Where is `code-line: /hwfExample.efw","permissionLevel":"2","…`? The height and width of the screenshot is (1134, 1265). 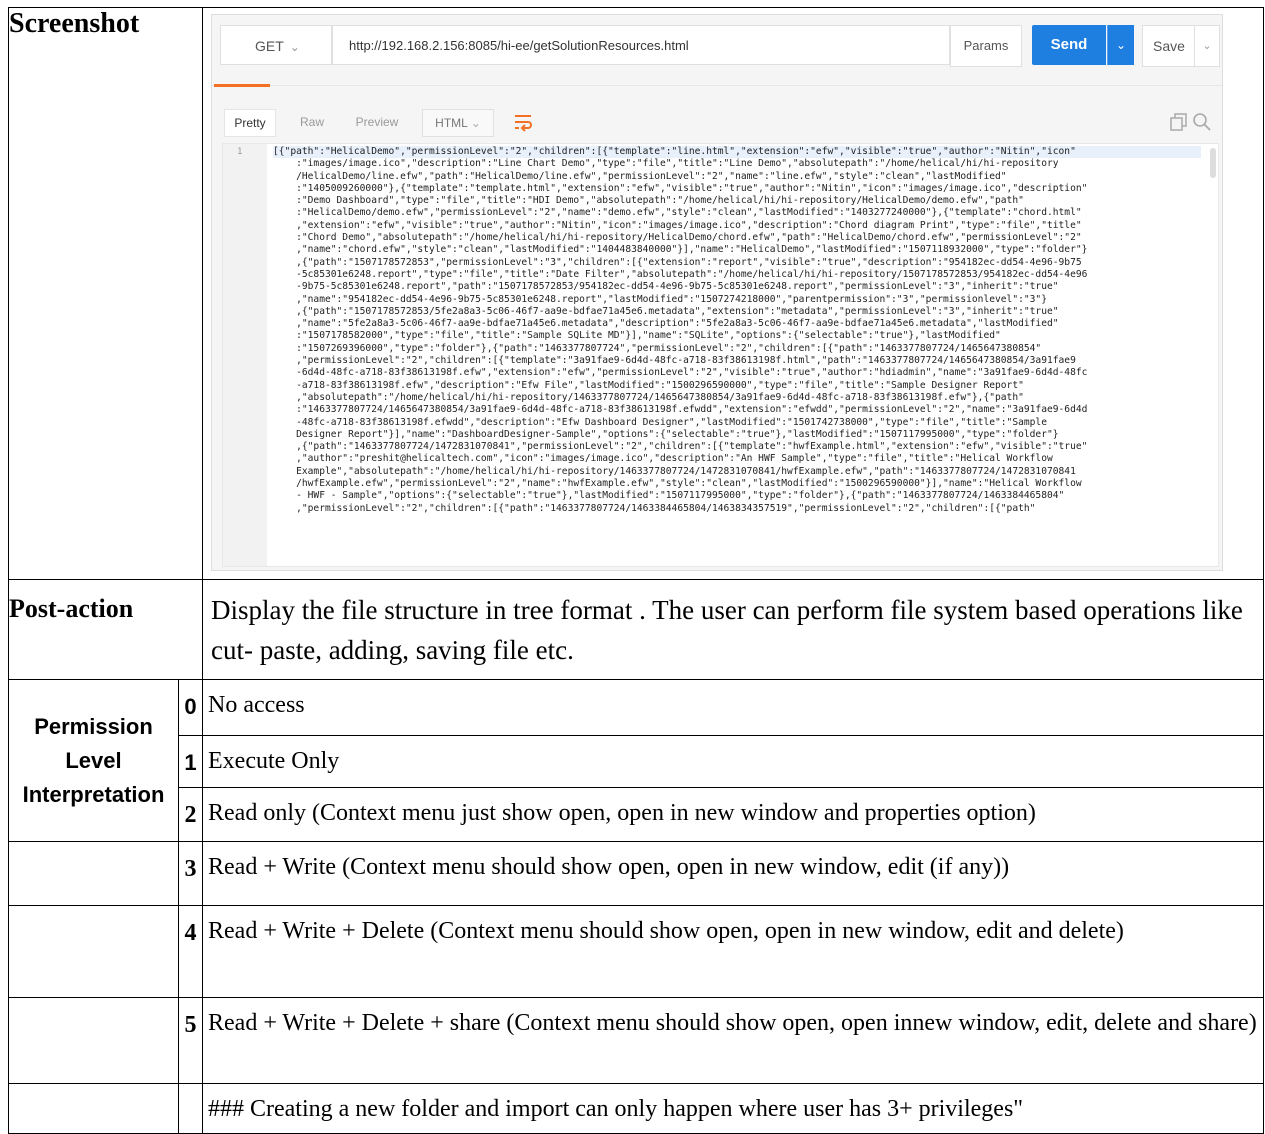 code-line: /hwfExample.efw","permissionLevel":"2","… is located at coordinates (689, 484).